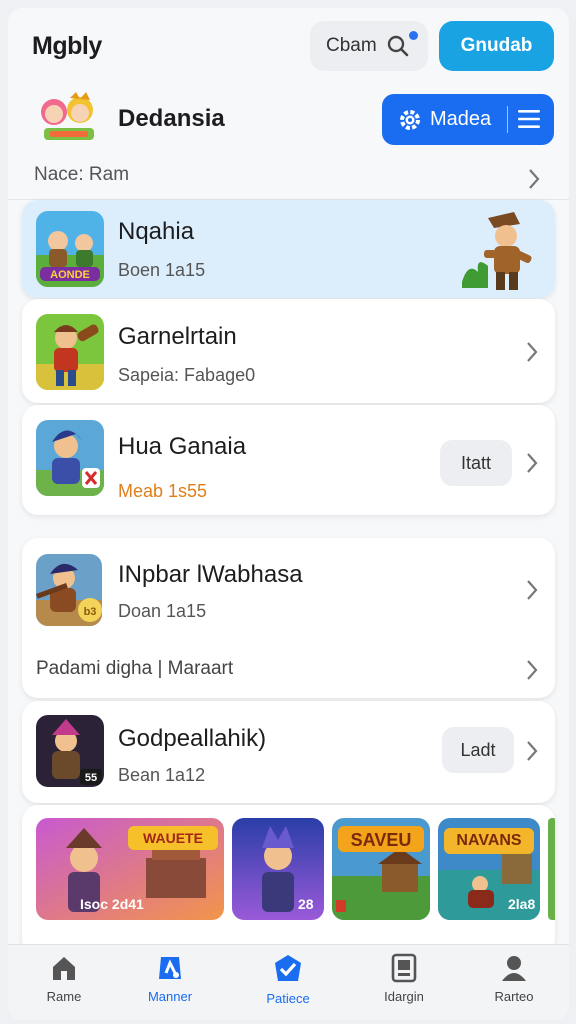 This screenshot has height=1024, width=576. I want to click on item-title: Garnelrtain, so click(177, 336).